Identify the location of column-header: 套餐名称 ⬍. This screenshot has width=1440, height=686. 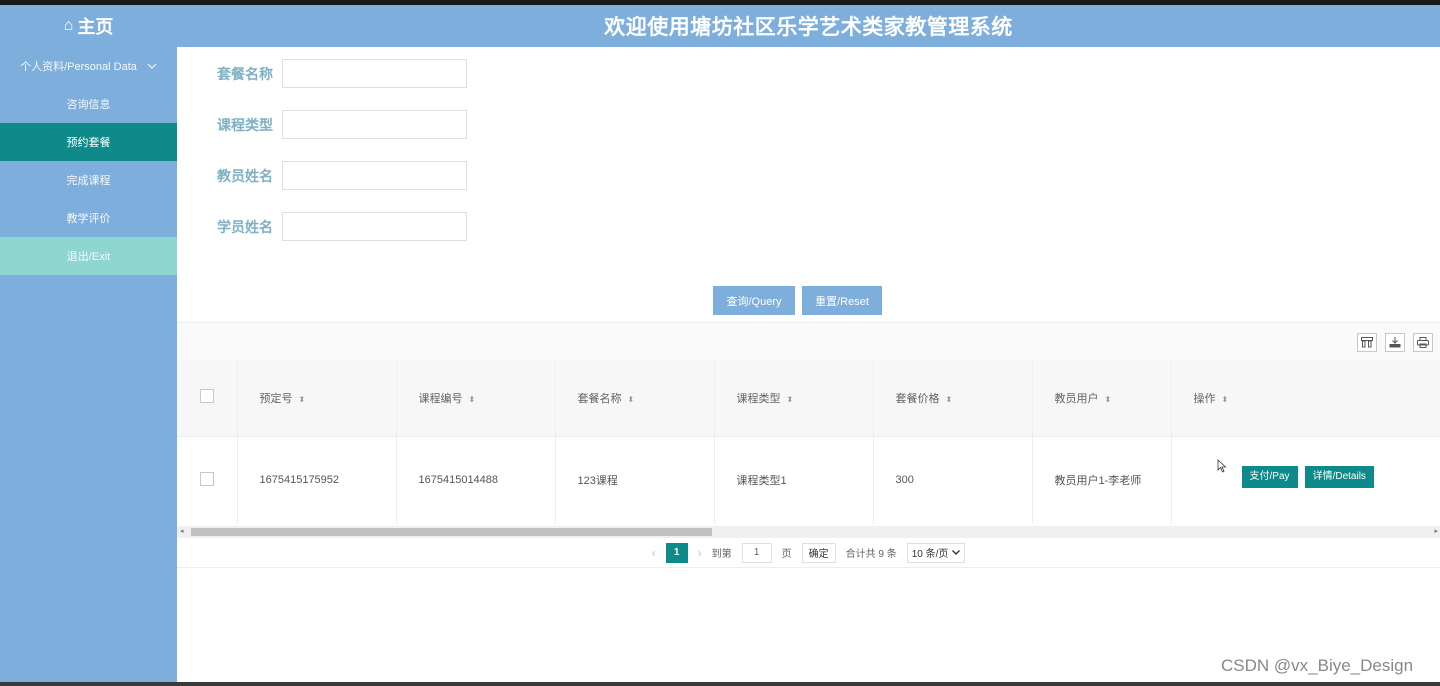
(635, 398).